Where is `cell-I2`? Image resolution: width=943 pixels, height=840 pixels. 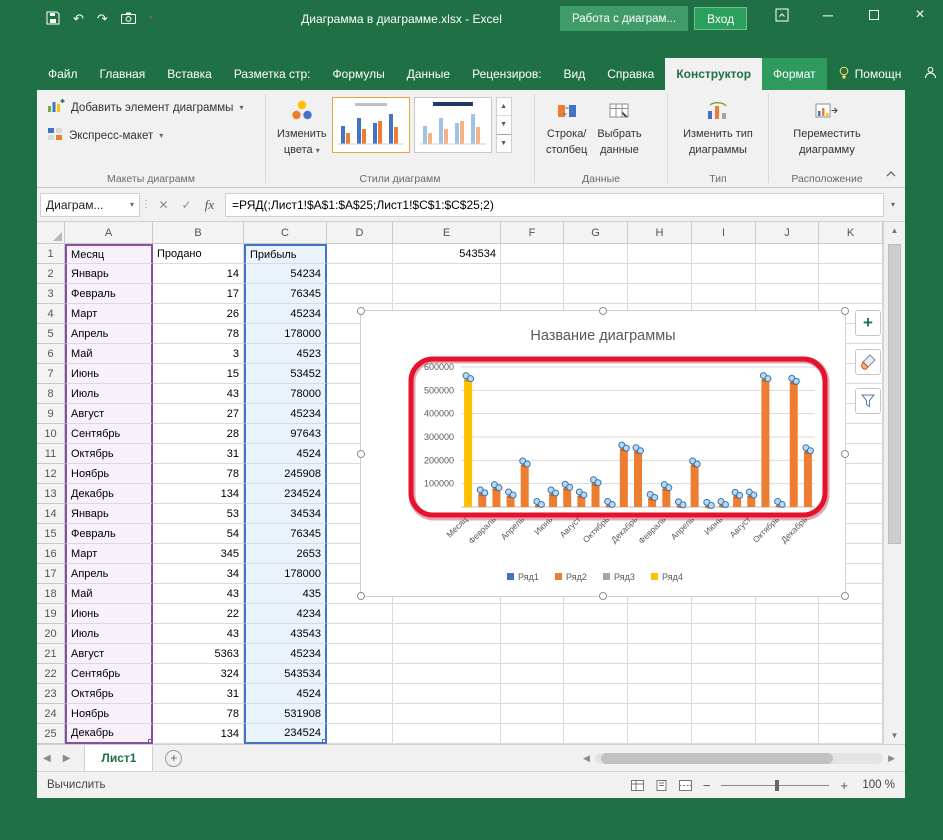 cell-I2 is located at coordinates (724, 274).